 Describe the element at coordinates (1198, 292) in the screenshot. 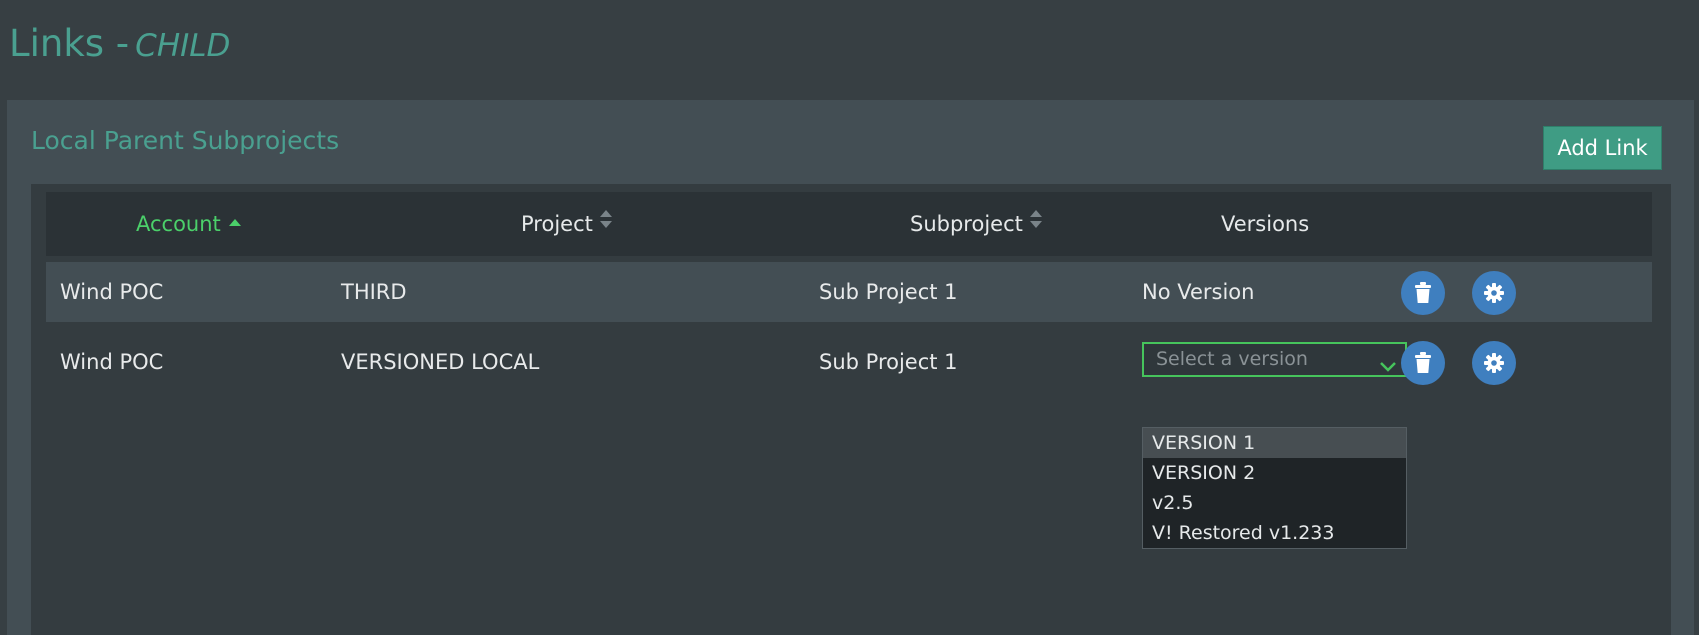

I see `cell-version: No Version` at that location.